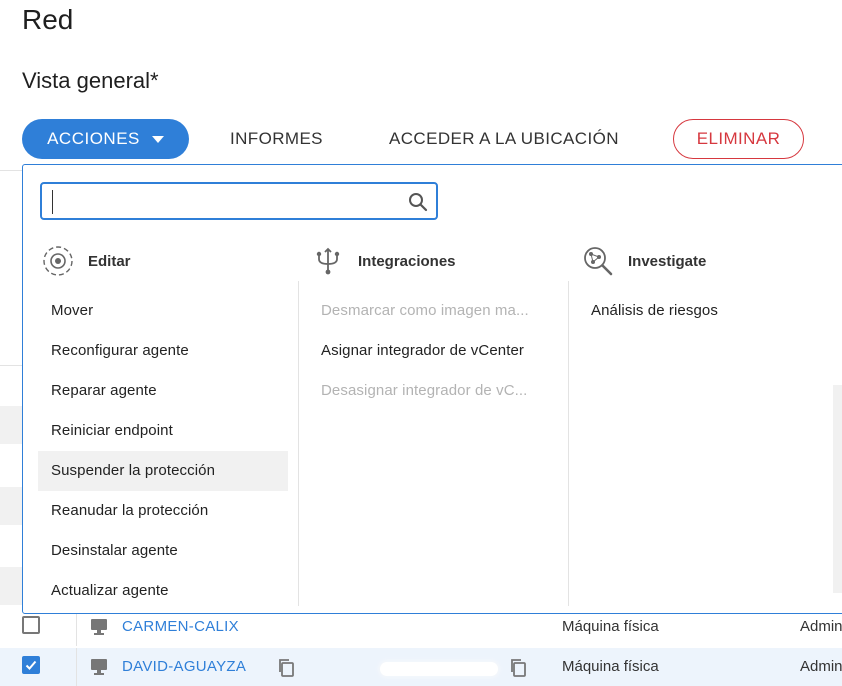 The width and height of the screenshot is (842, 686). What do you see at coordinates (163, 351) in the screenshot?
I see `menu-item-reconfigure-agent: Reconfigurar agente` at bounding box center [163, 351].